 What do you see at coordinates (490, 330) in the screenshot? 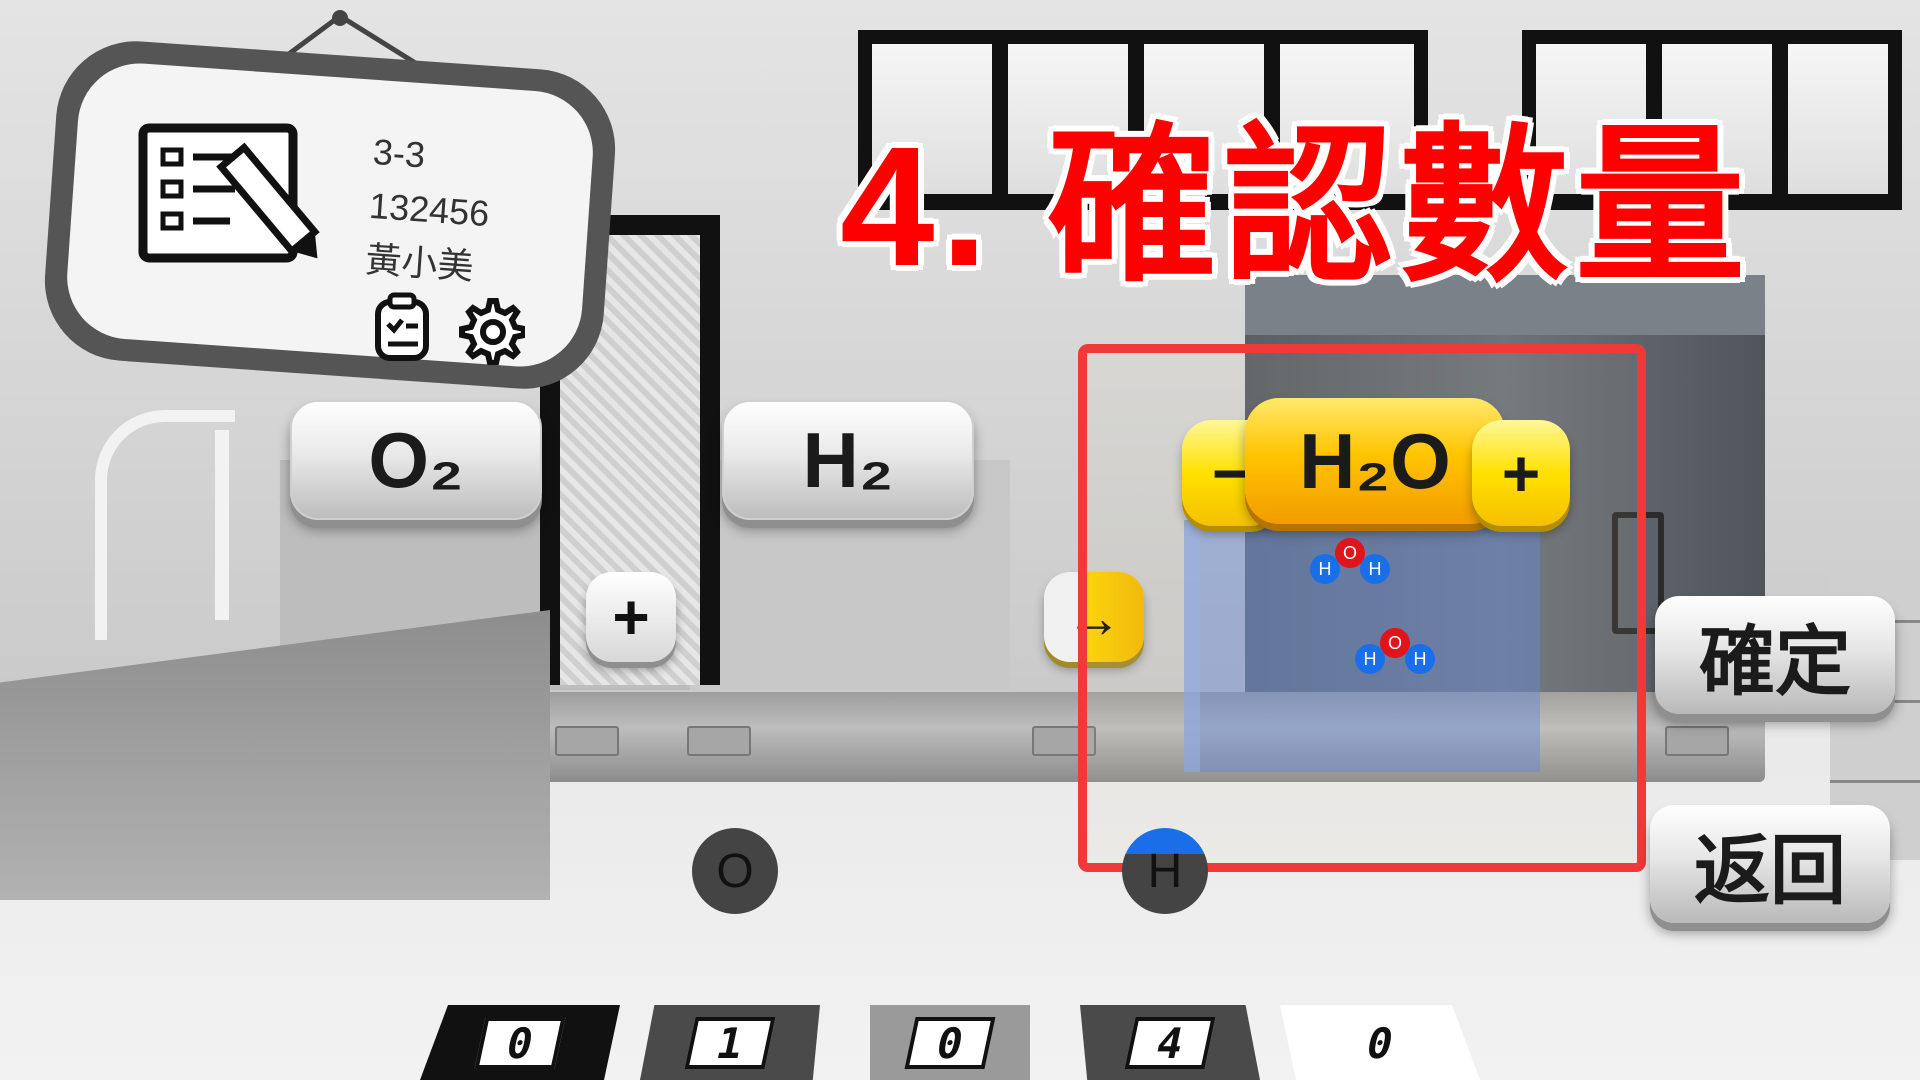
I see `gear-icon` at bounding box center [490, 330].